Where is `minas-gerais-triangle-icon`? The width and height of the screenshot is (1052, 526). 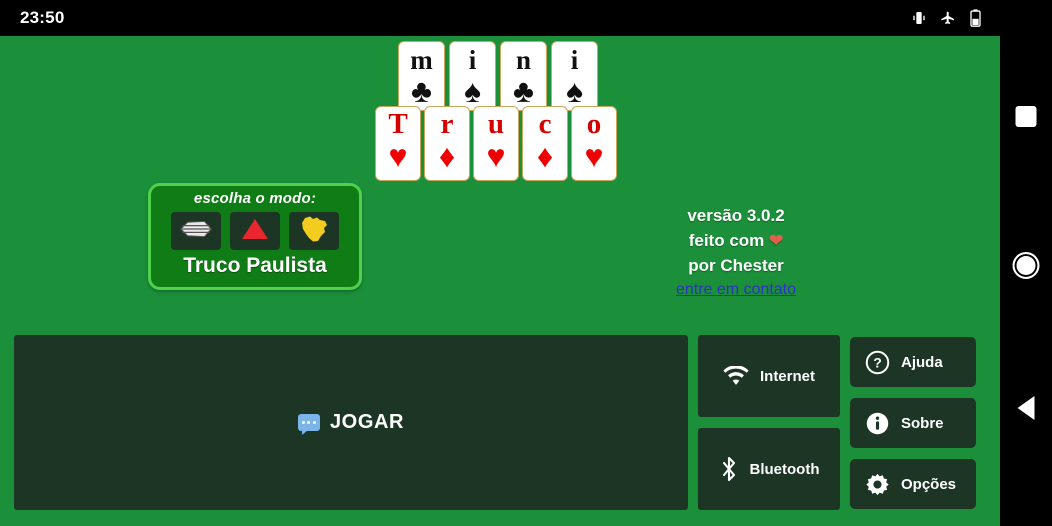 minas-gerais-triangle-icon is located at coordinates (255, 231).